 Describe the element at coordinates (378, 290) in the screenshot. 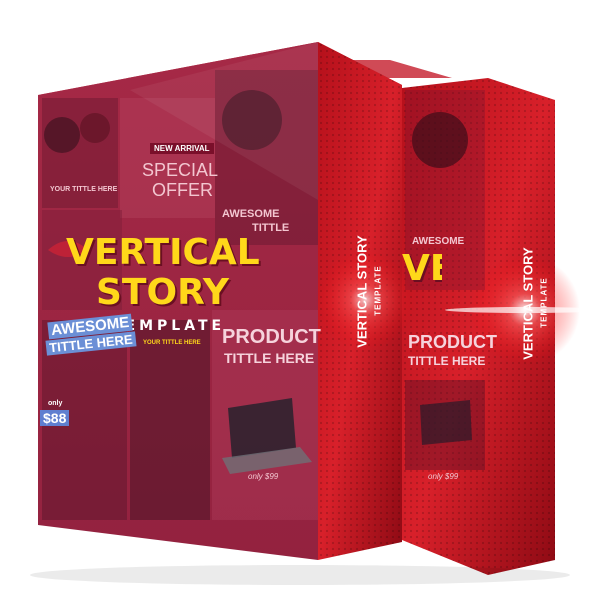

I see `front-spine-subtitle: TEMPLATE` at that location.